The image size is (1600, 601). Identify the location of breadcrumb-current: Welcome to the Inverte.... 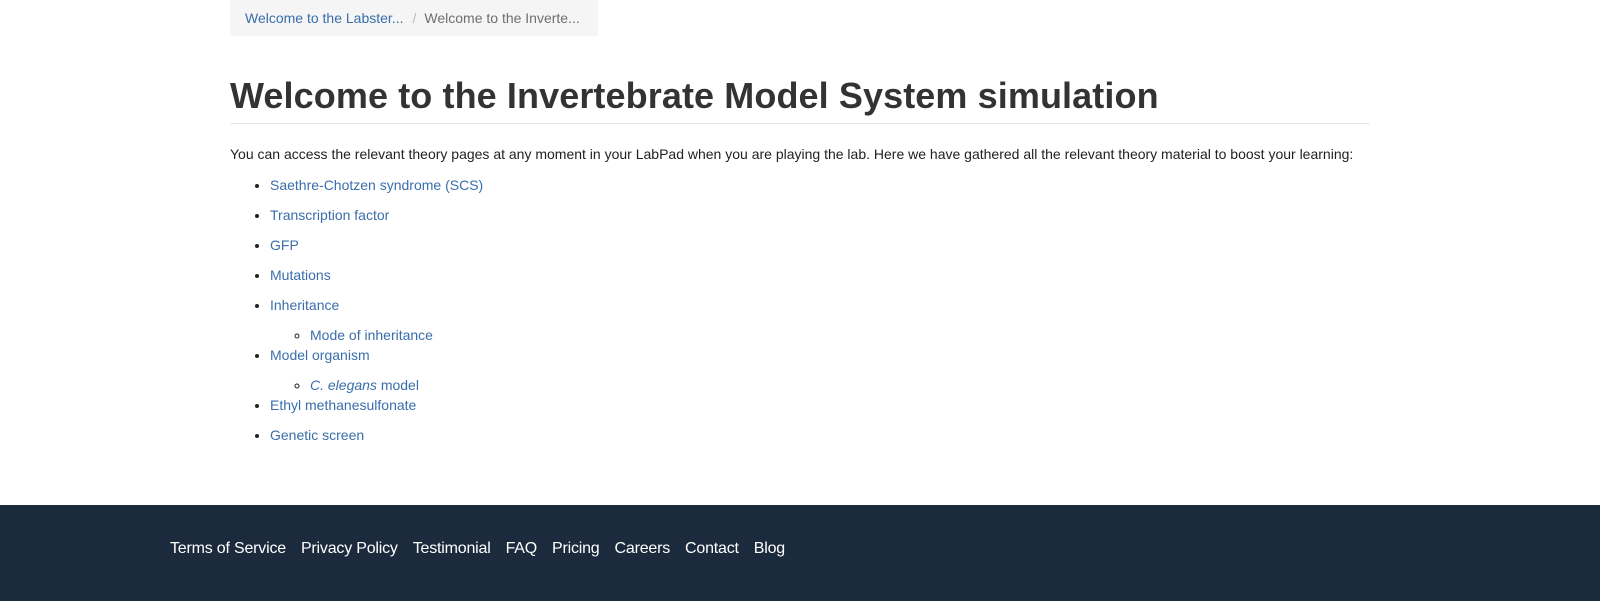
(502, 18).